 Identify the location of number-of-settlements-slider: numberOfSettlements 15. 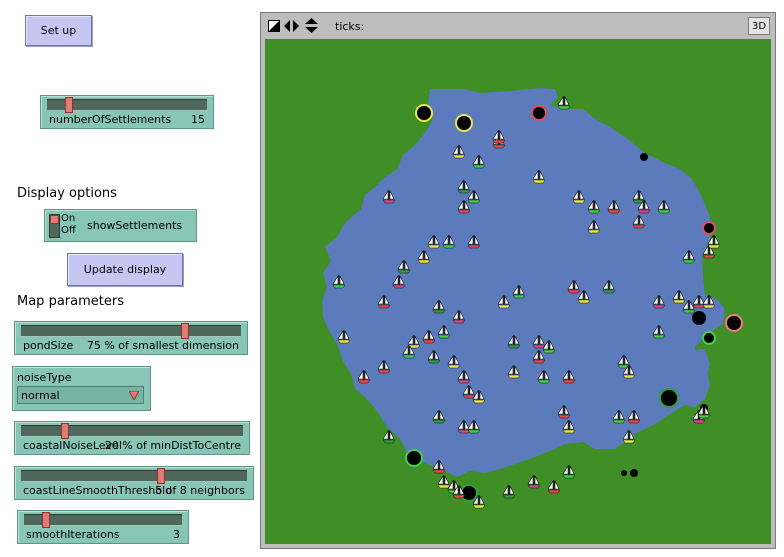
(127, 112).